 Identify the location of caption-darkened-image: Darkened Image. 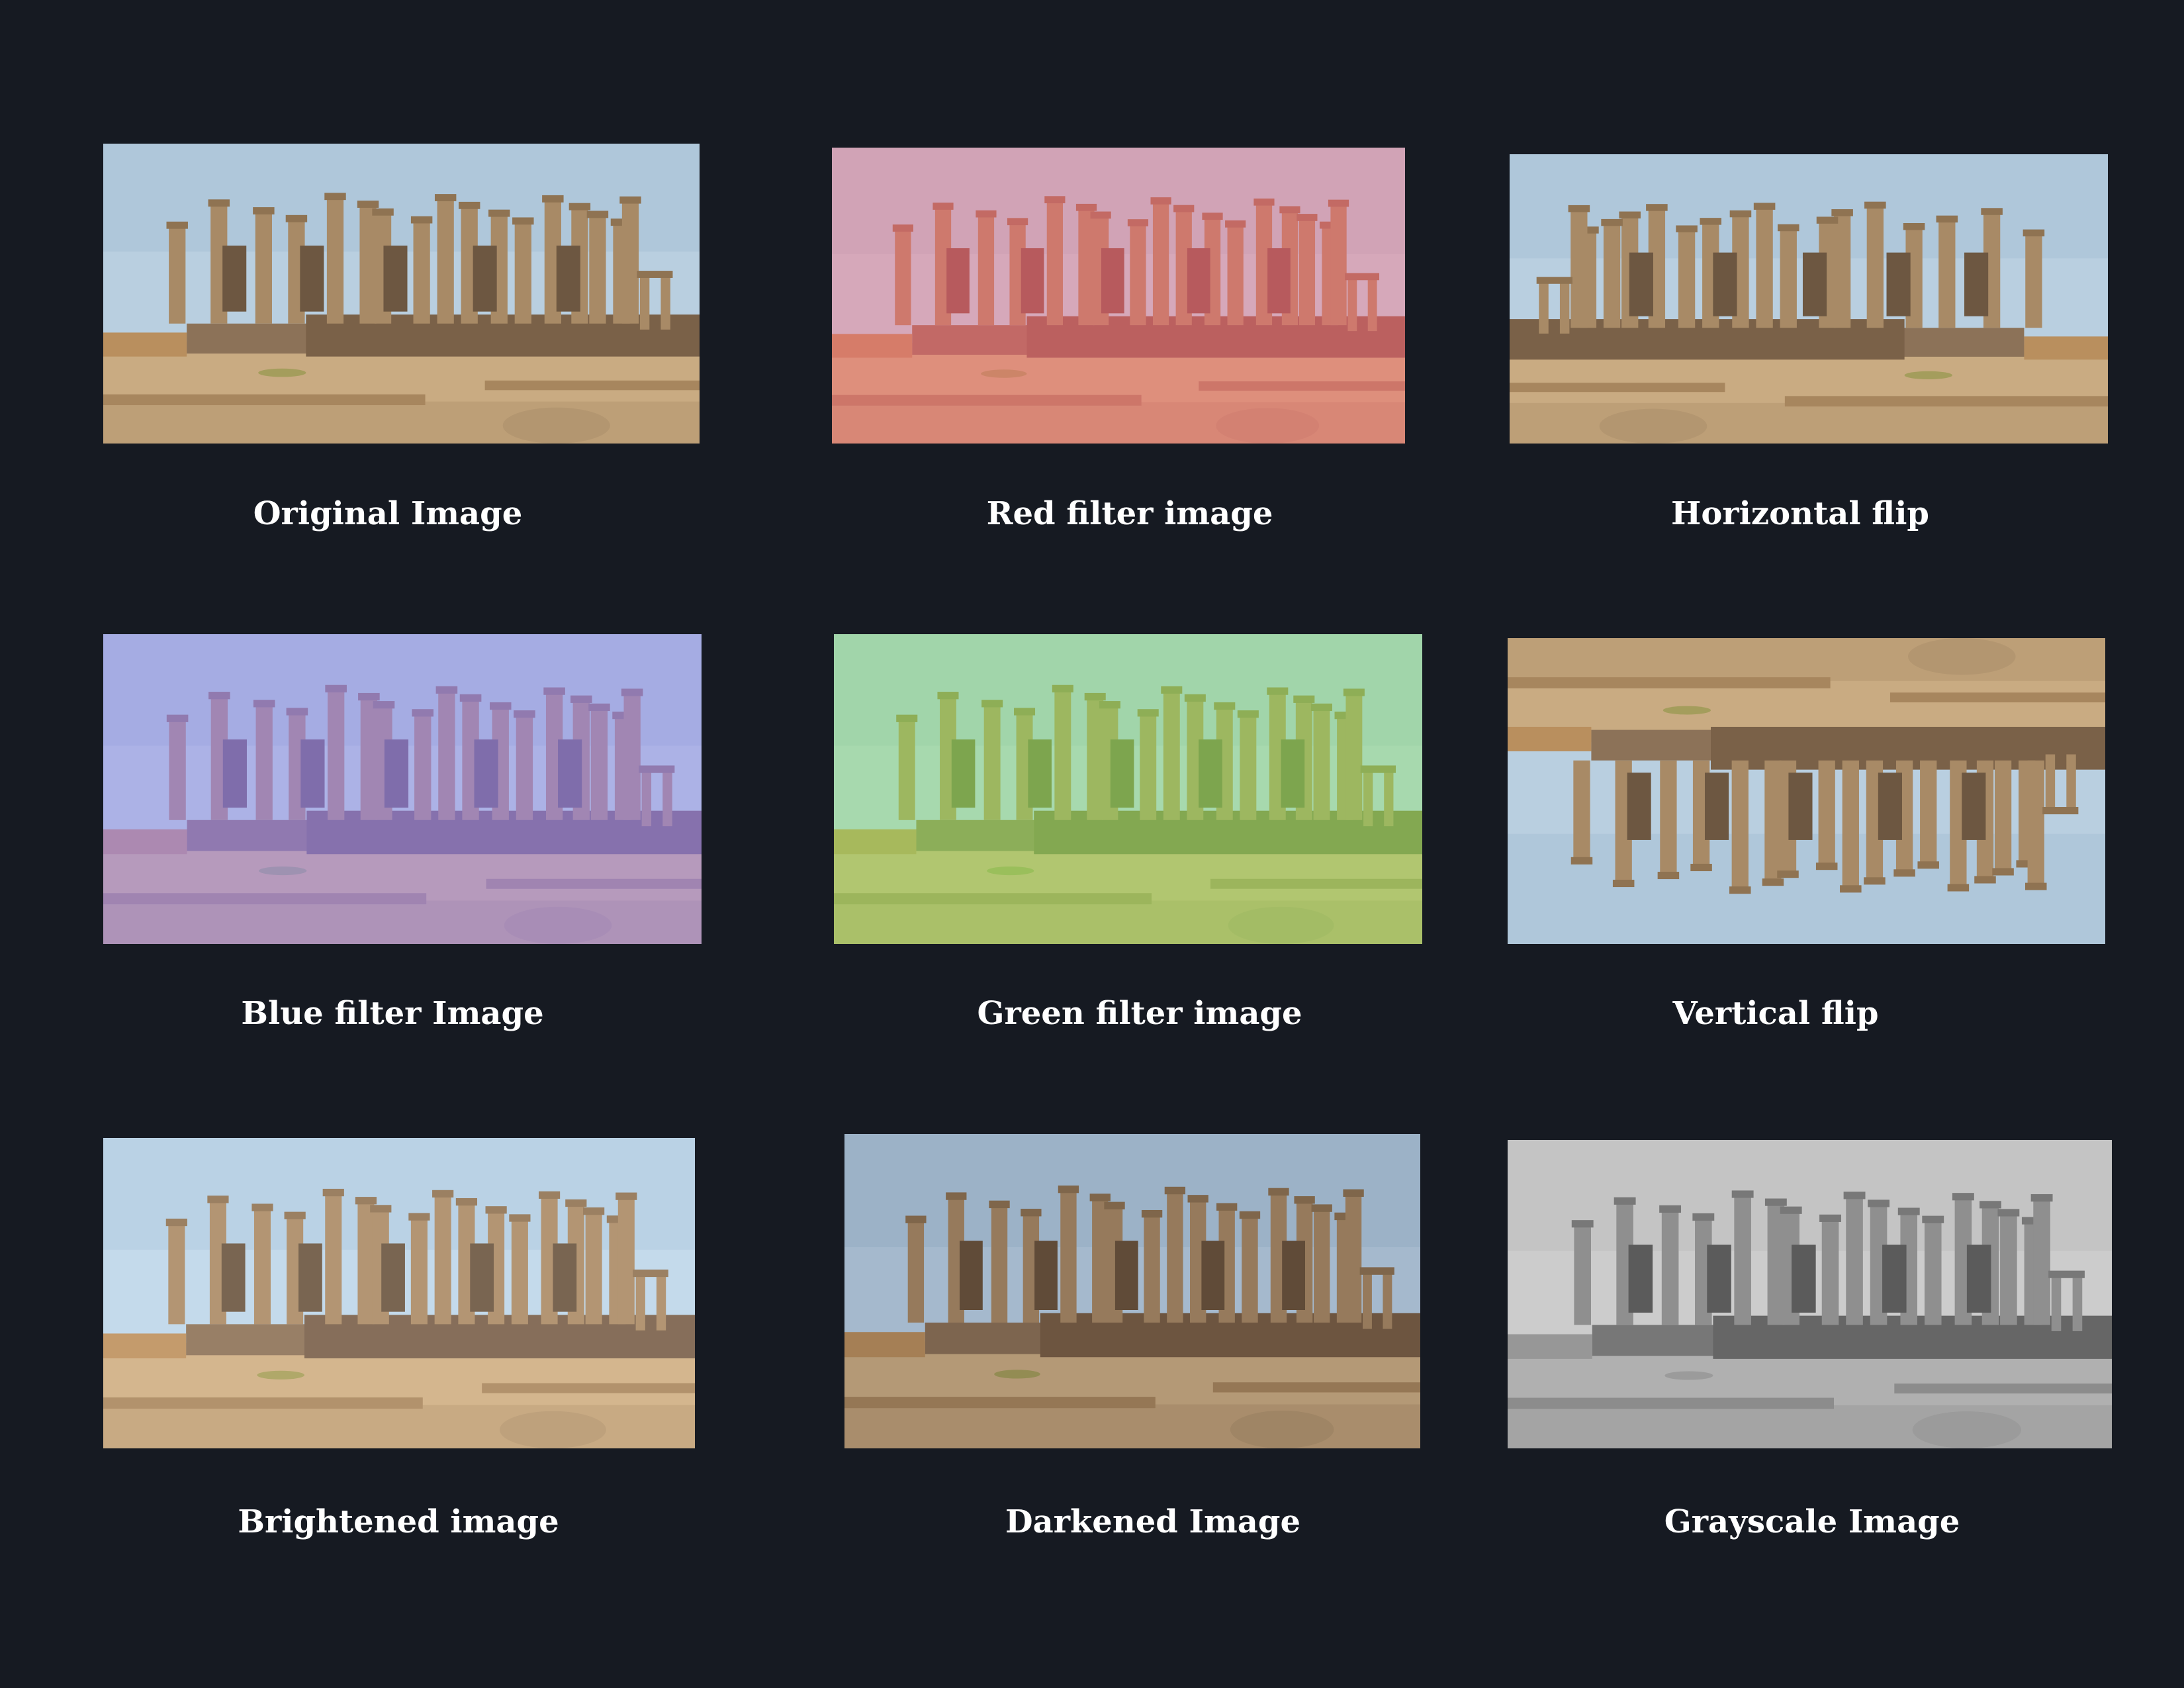
(1152, 1521).